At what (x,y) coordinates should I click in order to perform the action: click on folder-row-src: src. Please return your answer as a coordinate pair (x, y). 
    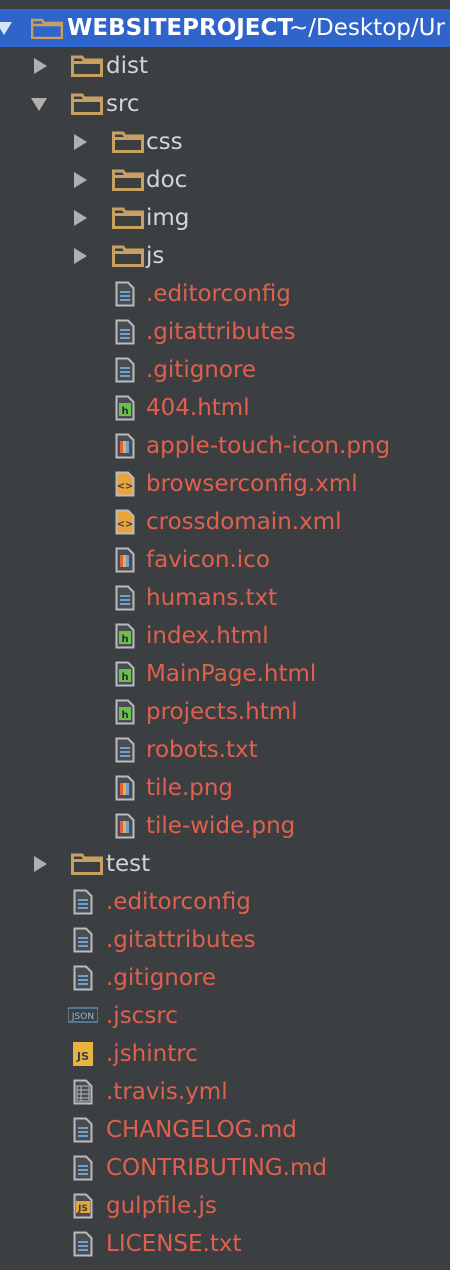
    Looking at the image, I should click on (225, 104).